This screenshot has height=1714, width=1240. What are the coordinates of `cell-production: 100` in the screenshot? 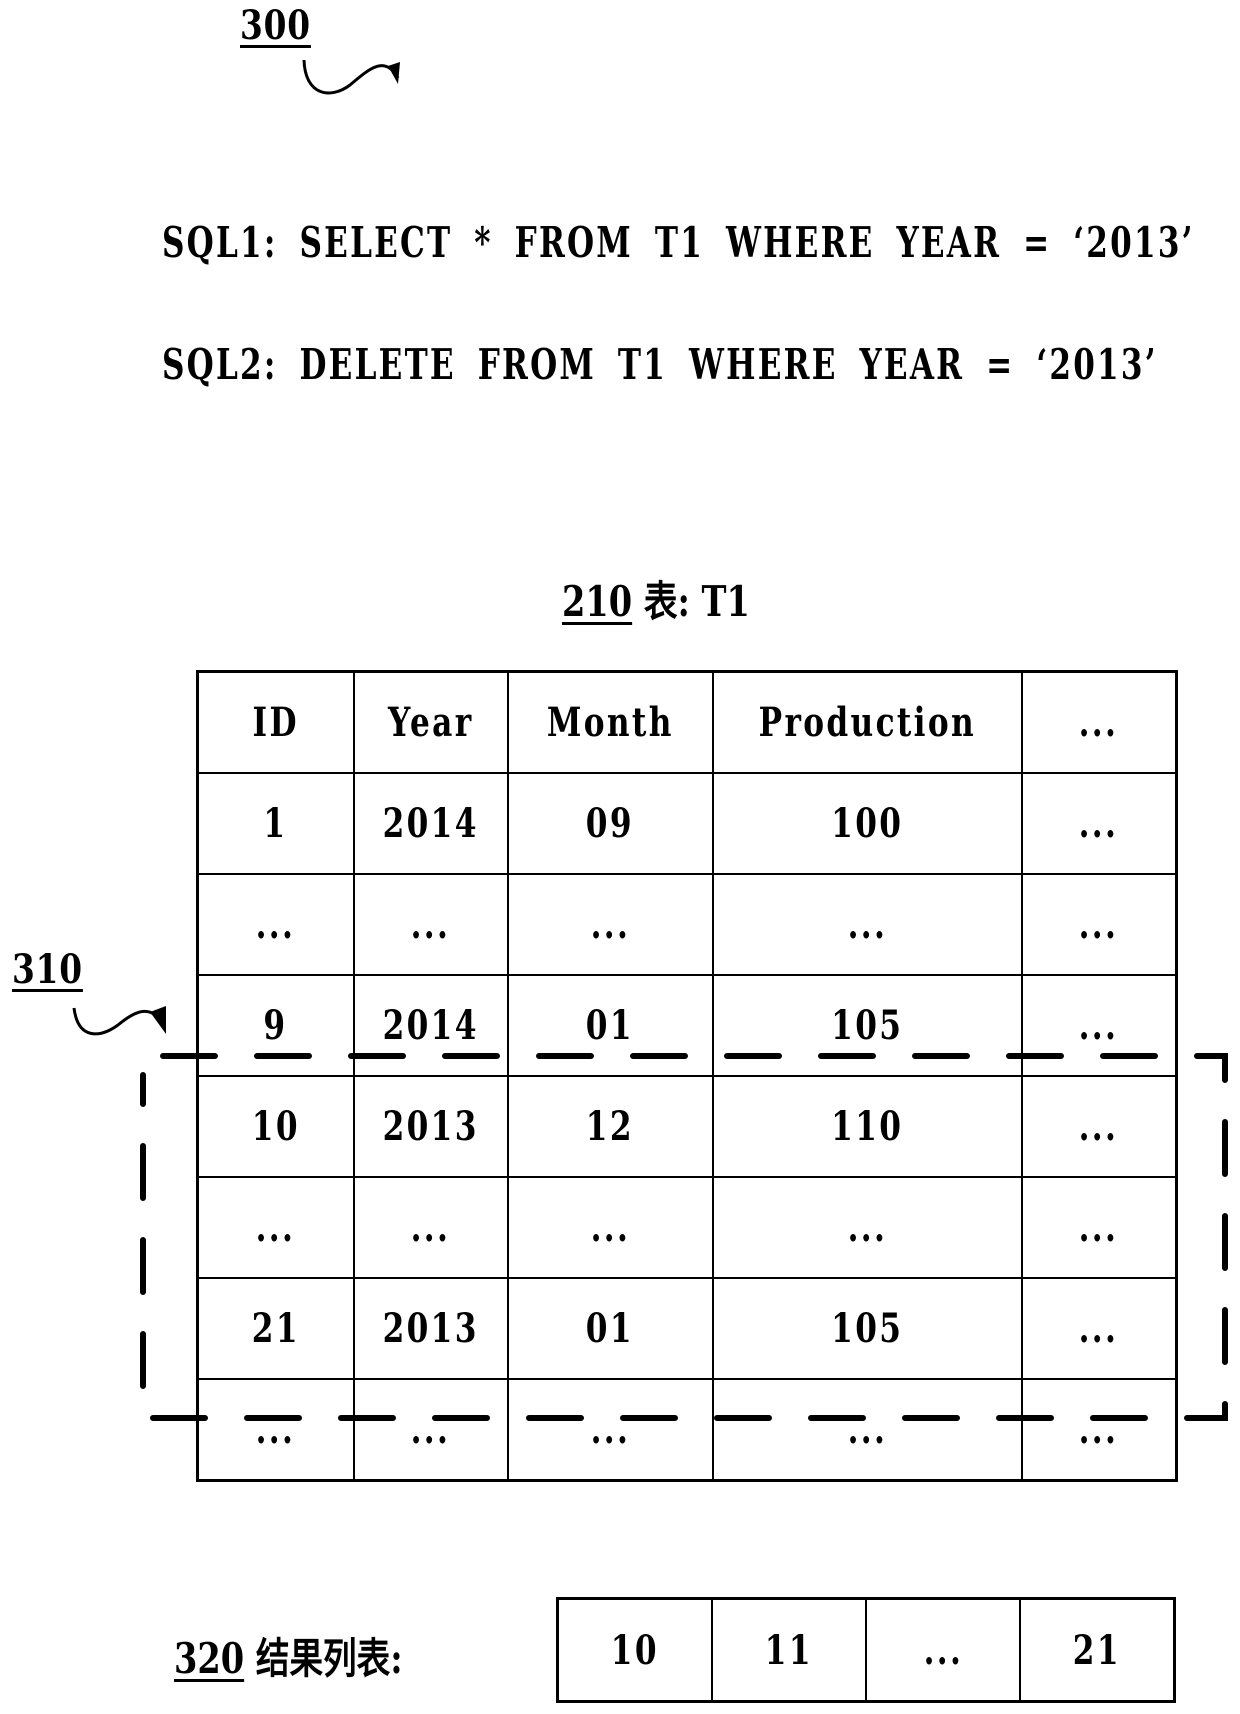 It's located at (867, 823).